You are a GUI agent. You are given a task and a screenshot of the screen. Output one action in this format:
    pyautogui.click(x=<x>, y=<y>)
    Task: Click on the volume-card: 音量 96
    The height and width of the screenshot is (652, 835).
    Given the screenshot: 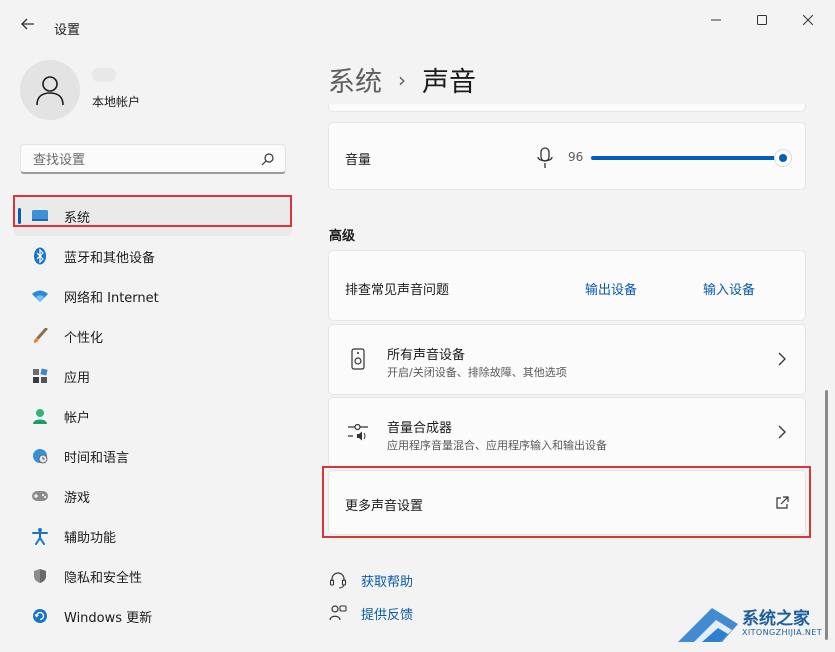 What is the action you would take?
    pyautogui.click(x=567, y=156)
    